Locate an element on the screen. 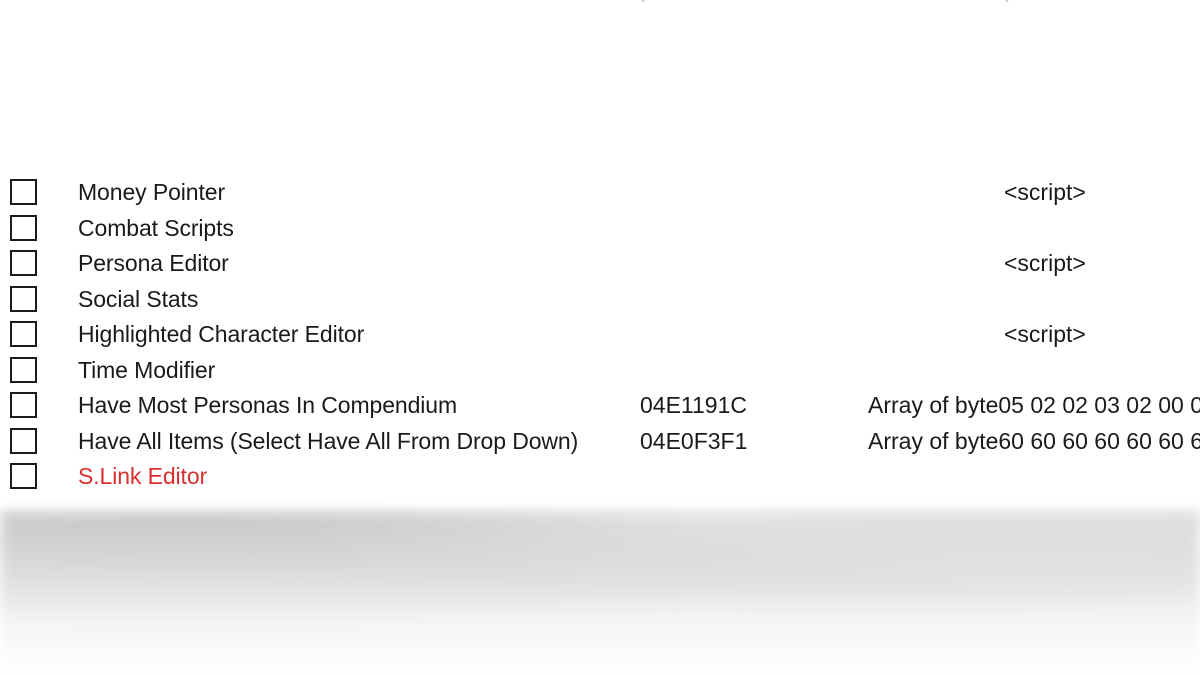 Image resolution: width=1200 pixels, height=675 pixels. row-description: Have Most Personas In Compendium is located at coordinates (356, 406).